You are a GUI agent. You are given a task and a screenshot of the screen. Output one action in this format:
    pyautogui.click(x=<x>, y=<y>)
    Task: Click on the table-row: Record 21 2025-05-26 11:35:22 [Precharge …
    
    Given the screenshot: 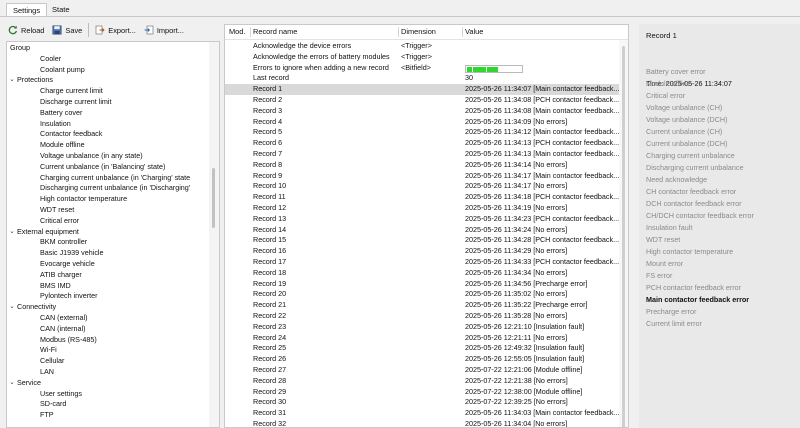 What is the action you would take?
    pyautogui.click(x=422, y=305)
    